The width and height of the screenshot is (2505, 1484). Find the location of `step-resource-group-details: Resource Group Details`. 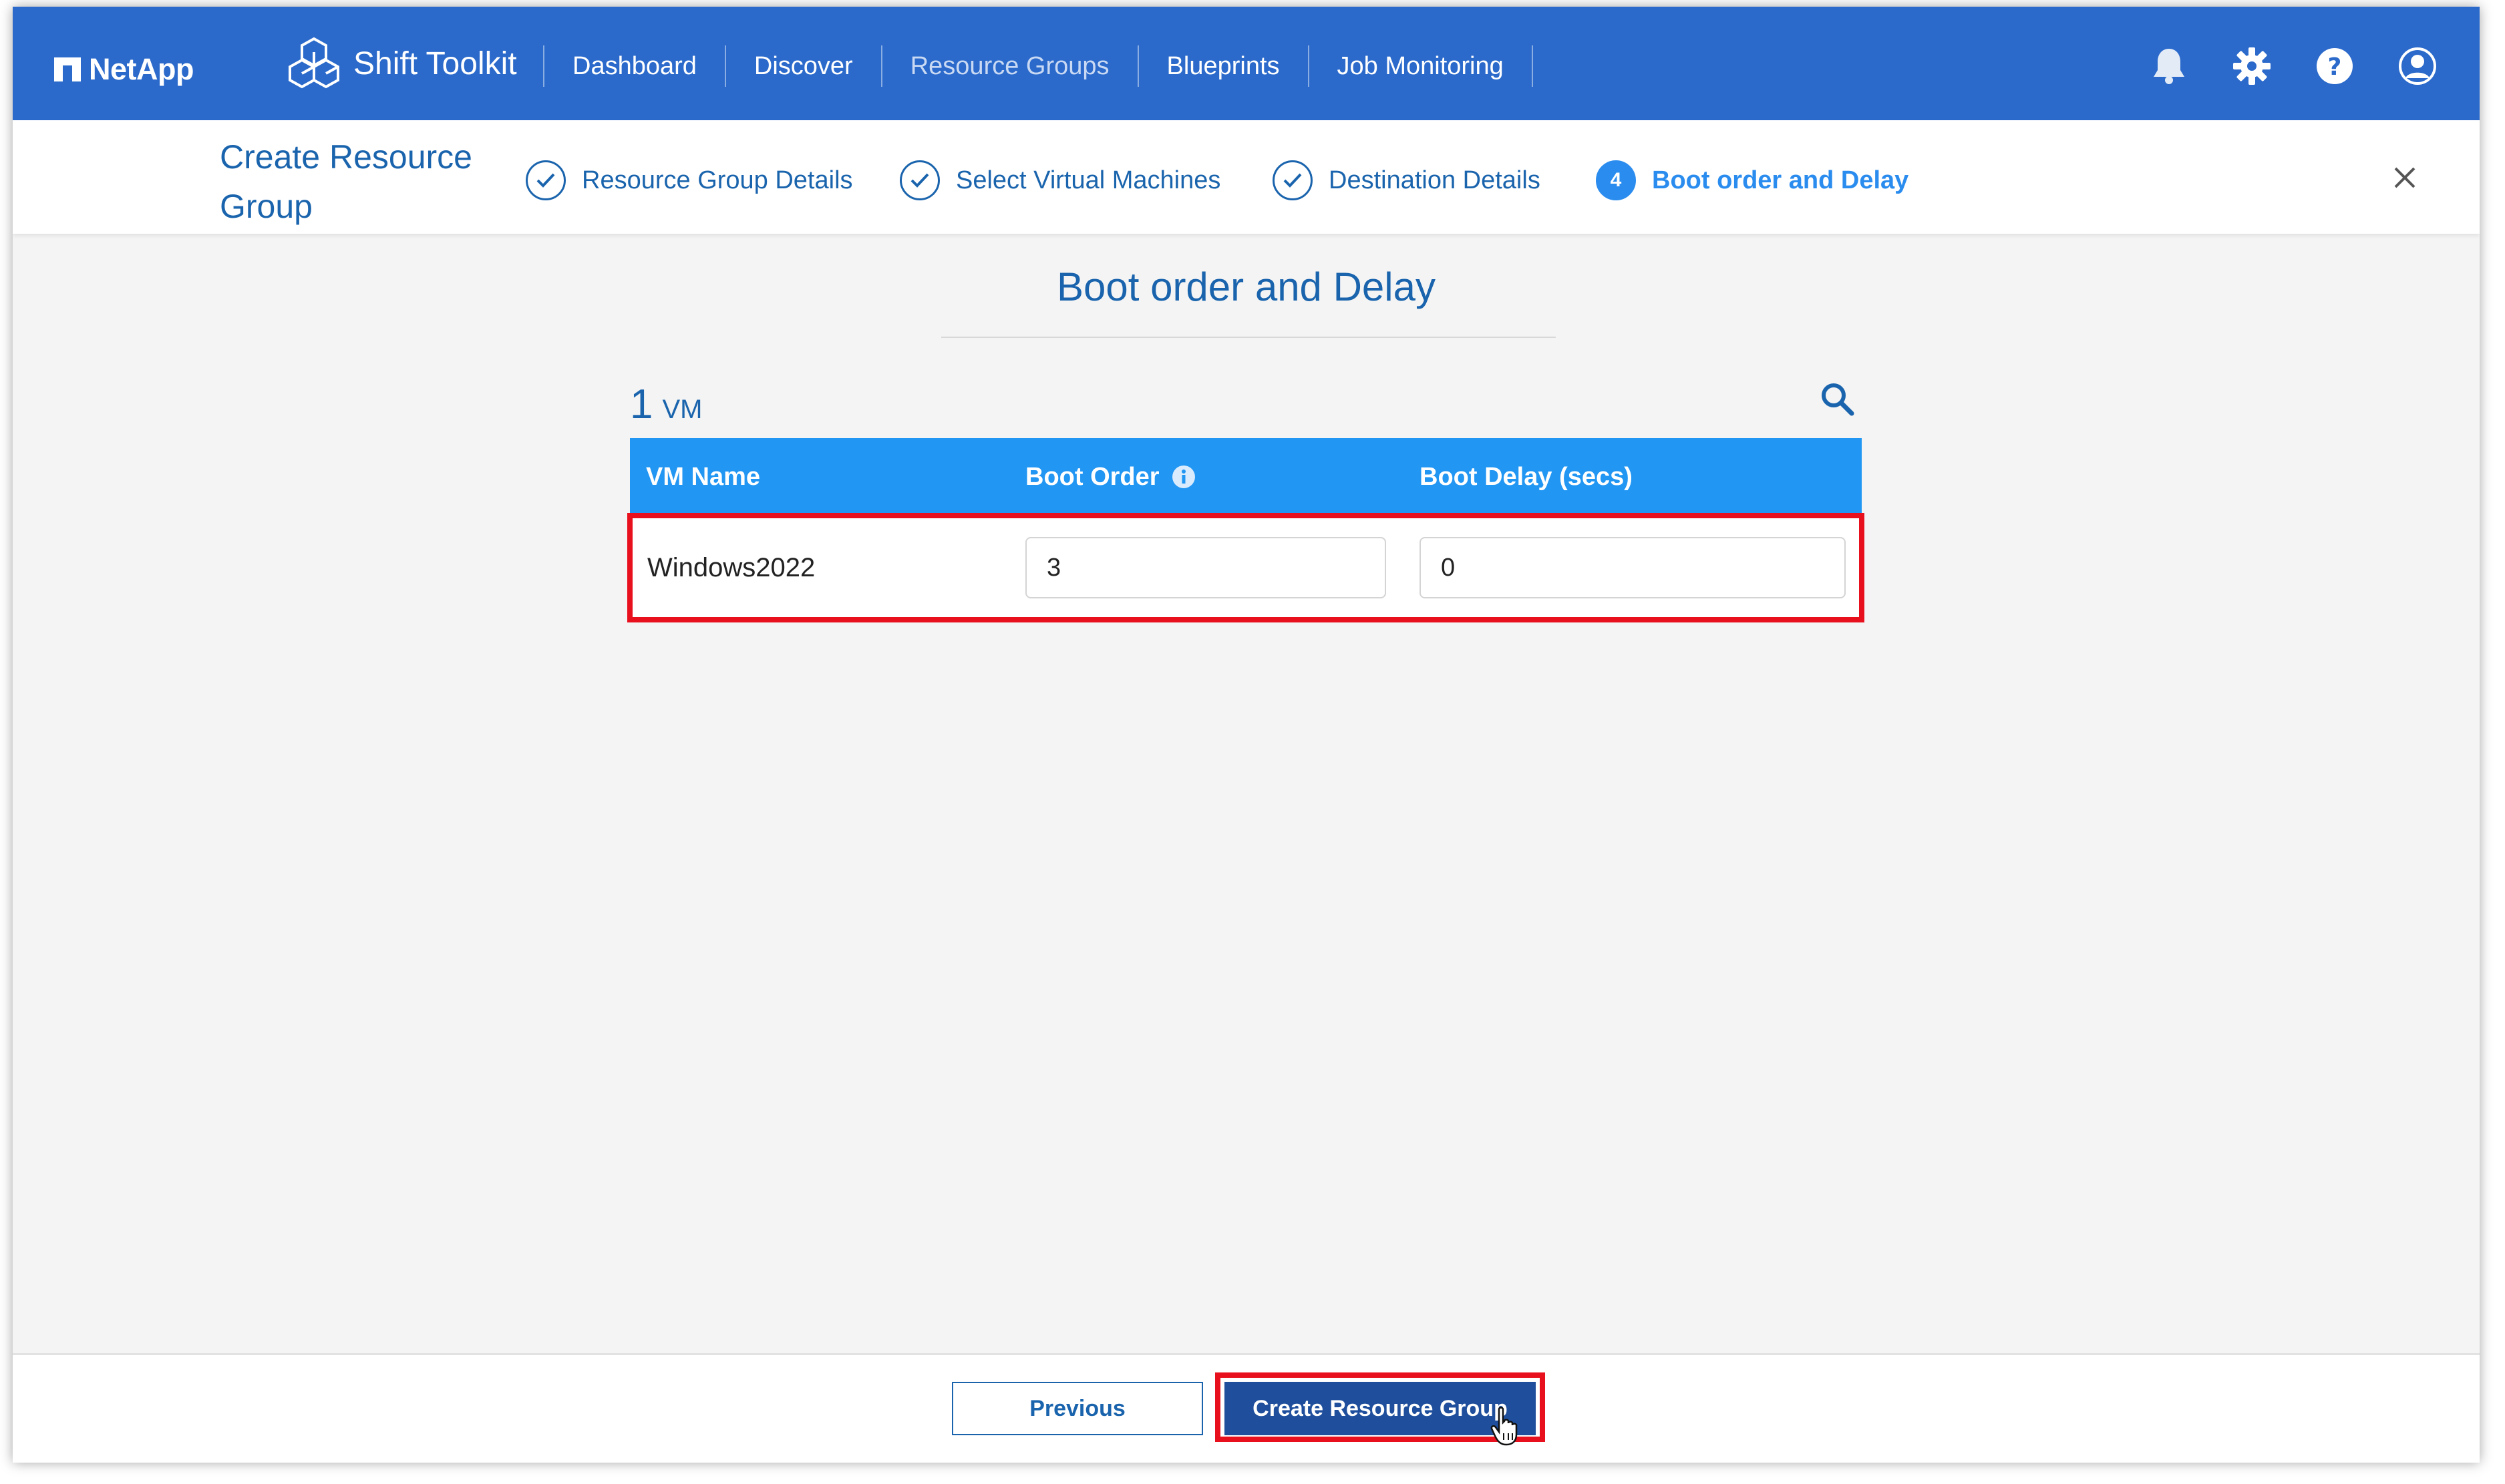

step-resource-group-details: Resource Group Details is located at coordinates (690, 180).